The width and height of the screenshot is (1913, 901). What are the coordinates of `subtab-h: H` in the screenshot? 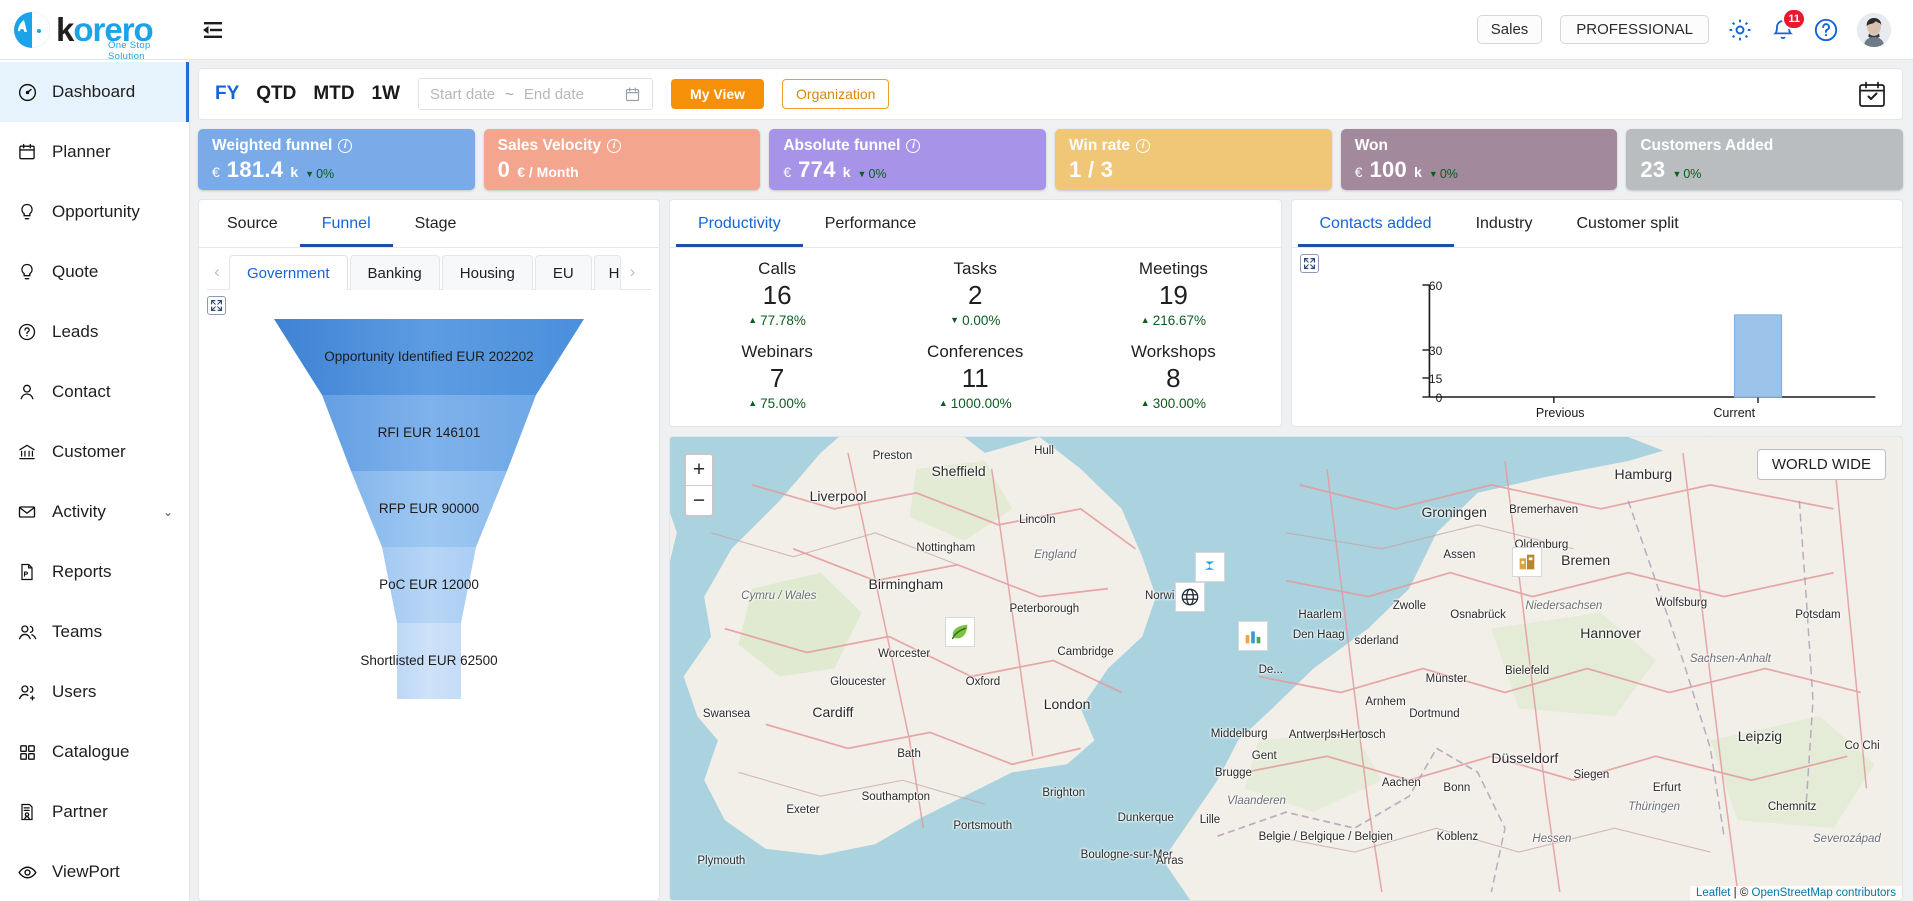 It's located at (607, 272).